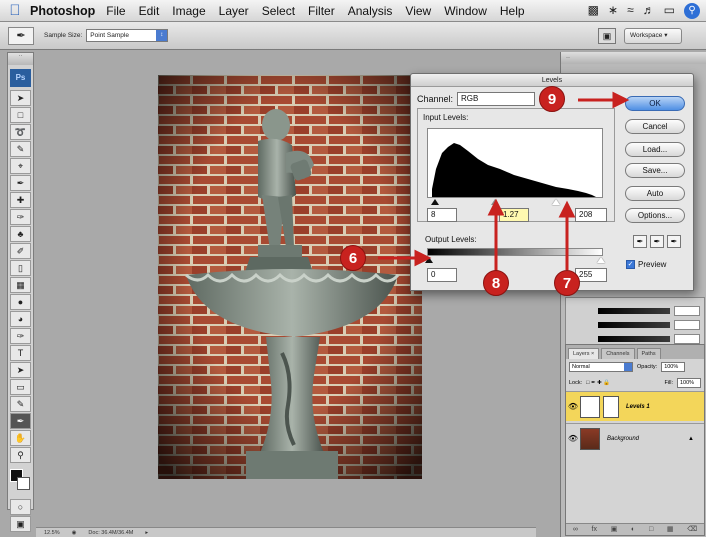 This screenshot has width=706, height=537. Describe the element at coordinates (74, 533) in the screenshot. I see `status-icon: ◉` at that location.